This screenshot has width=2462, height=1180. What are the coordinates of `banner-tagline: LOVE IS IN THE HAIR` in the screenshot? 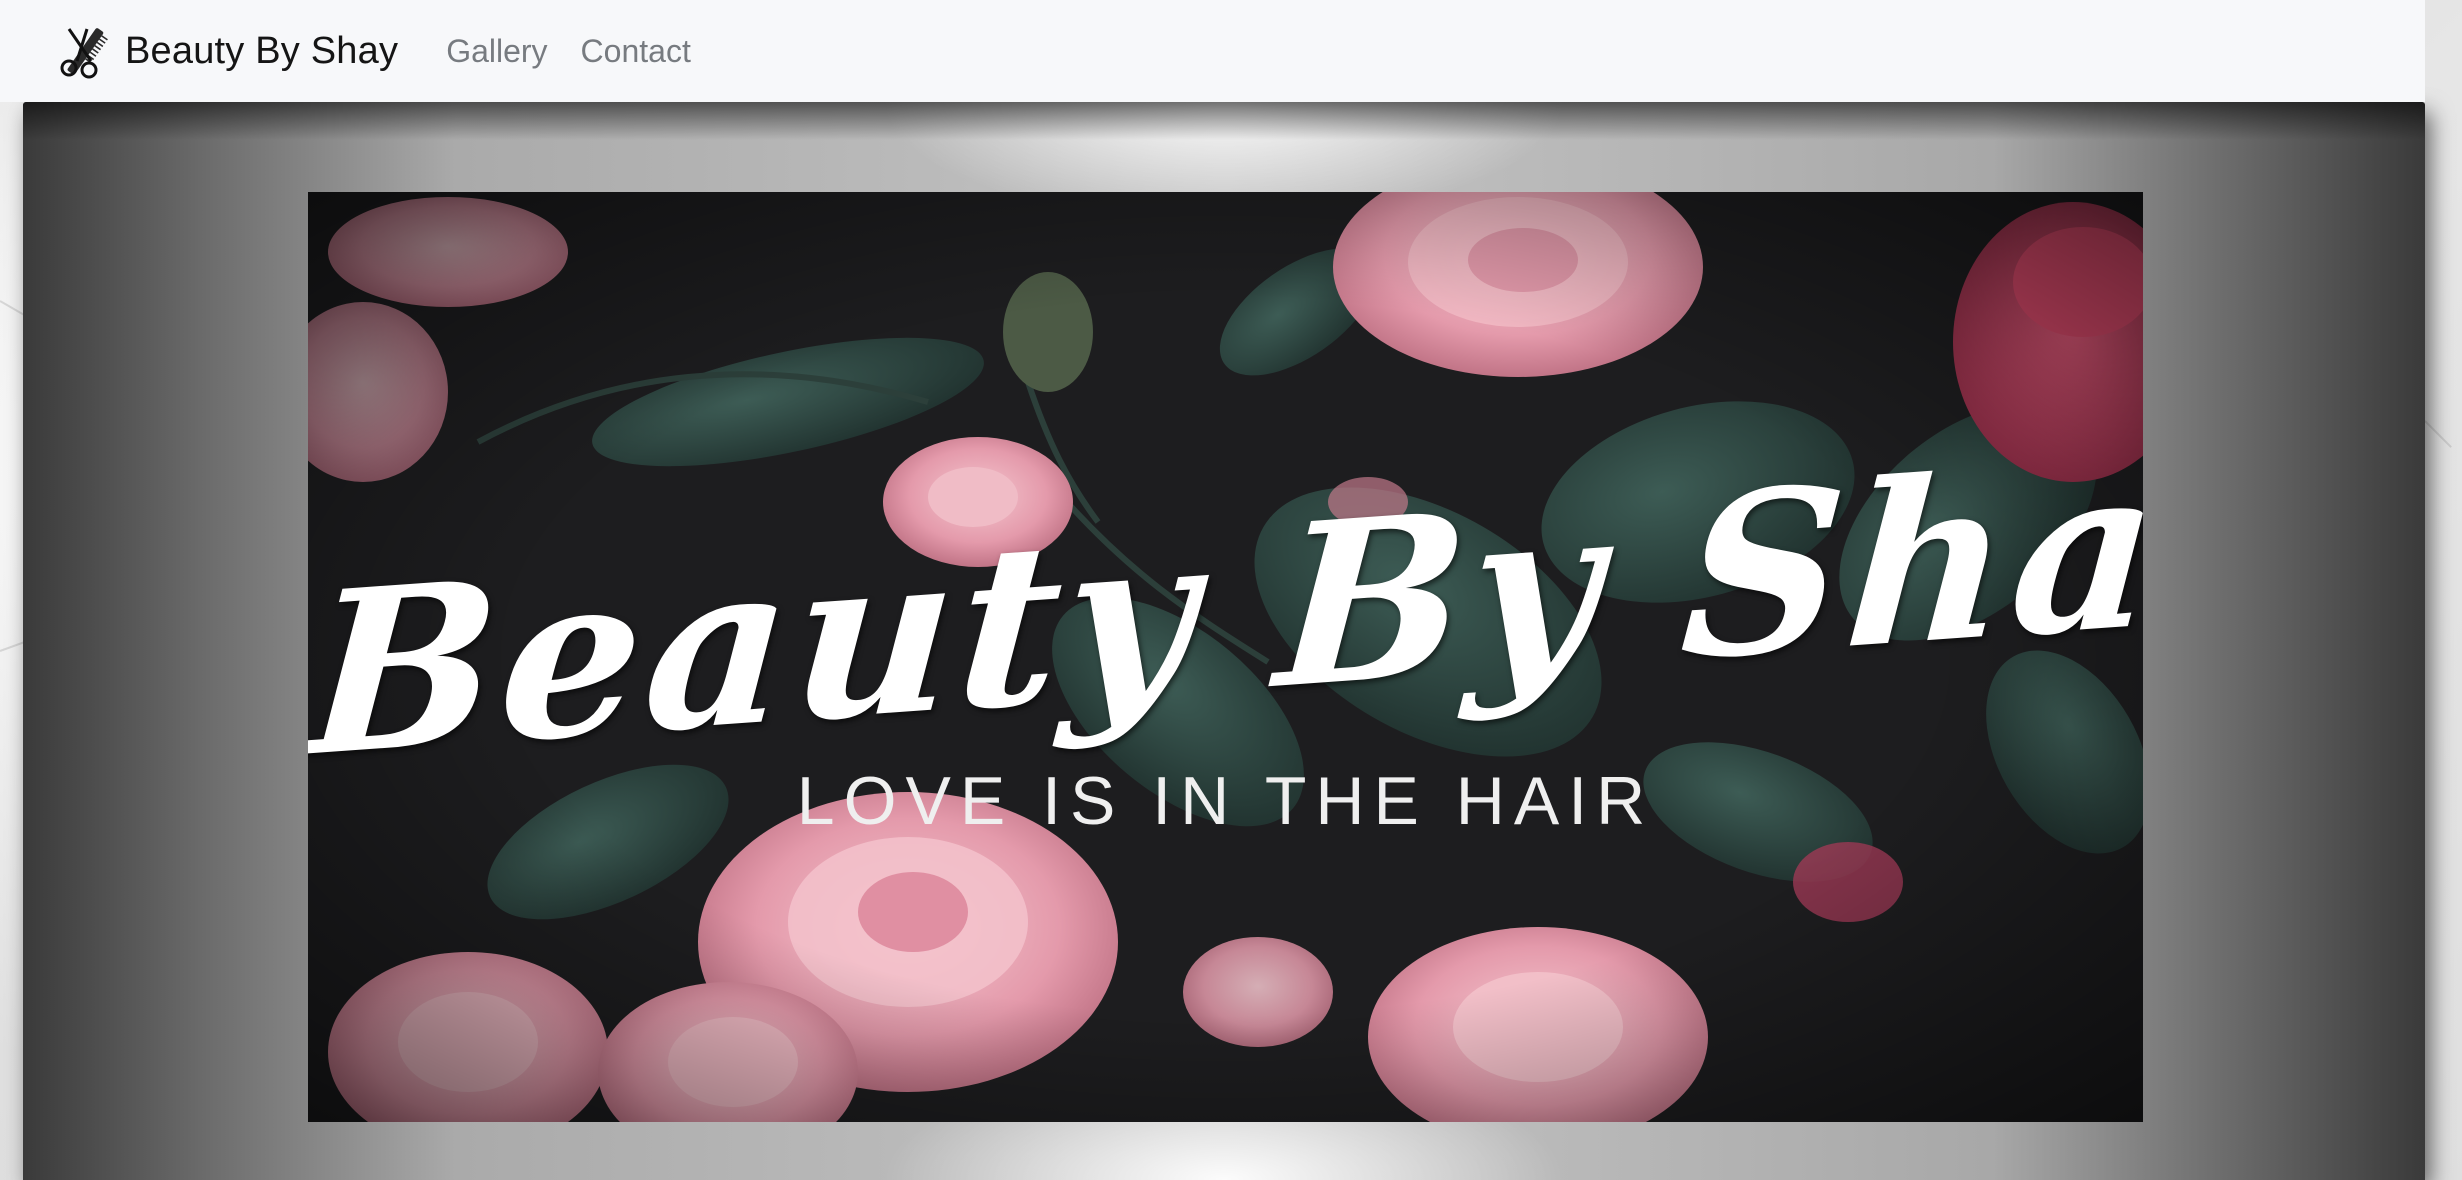 It's located at (1225, 801).